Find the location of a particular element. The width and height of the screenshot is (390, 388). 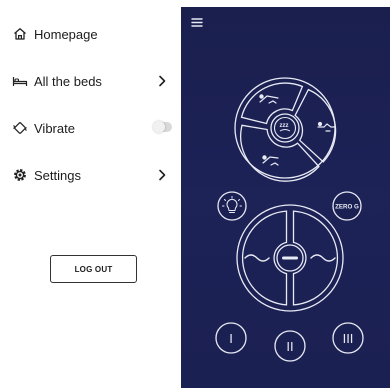

gear-icon is located at coordinates (20, 175).